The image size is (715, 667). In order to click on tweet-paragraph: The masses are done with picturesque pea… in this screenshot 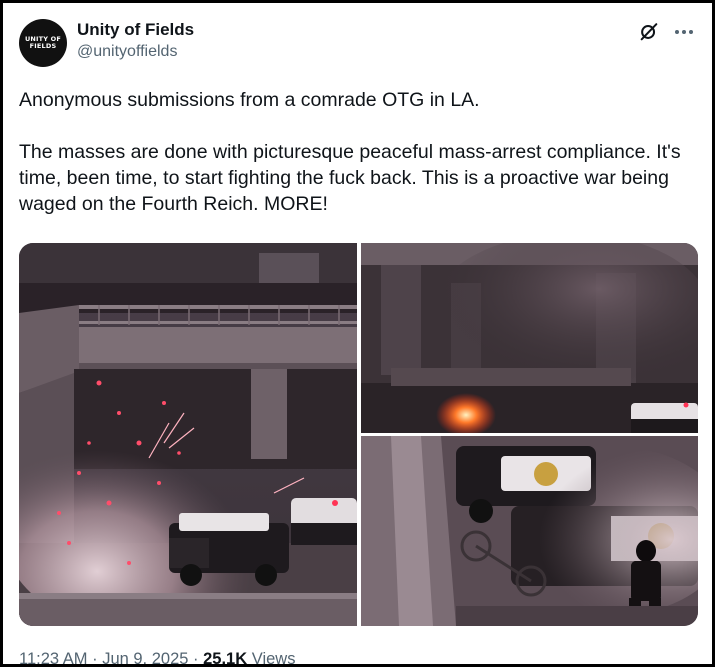, I will do `click(350, 178)`.